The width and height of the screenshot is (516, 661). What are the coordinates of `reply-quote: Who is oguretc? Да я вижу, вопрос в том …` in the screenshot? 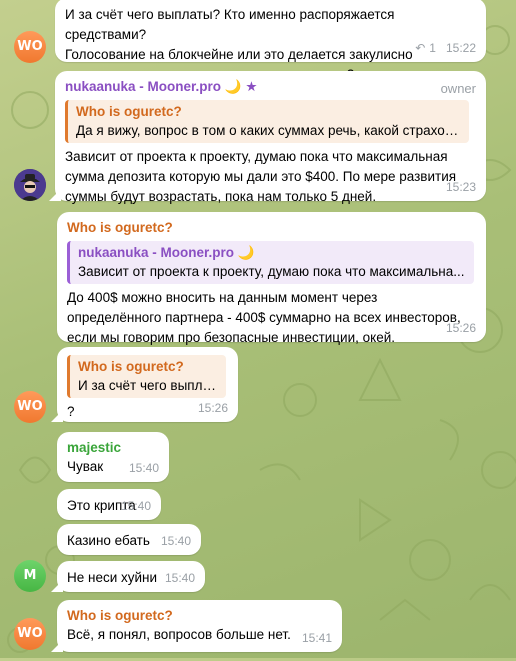 It's located at (267, 121).